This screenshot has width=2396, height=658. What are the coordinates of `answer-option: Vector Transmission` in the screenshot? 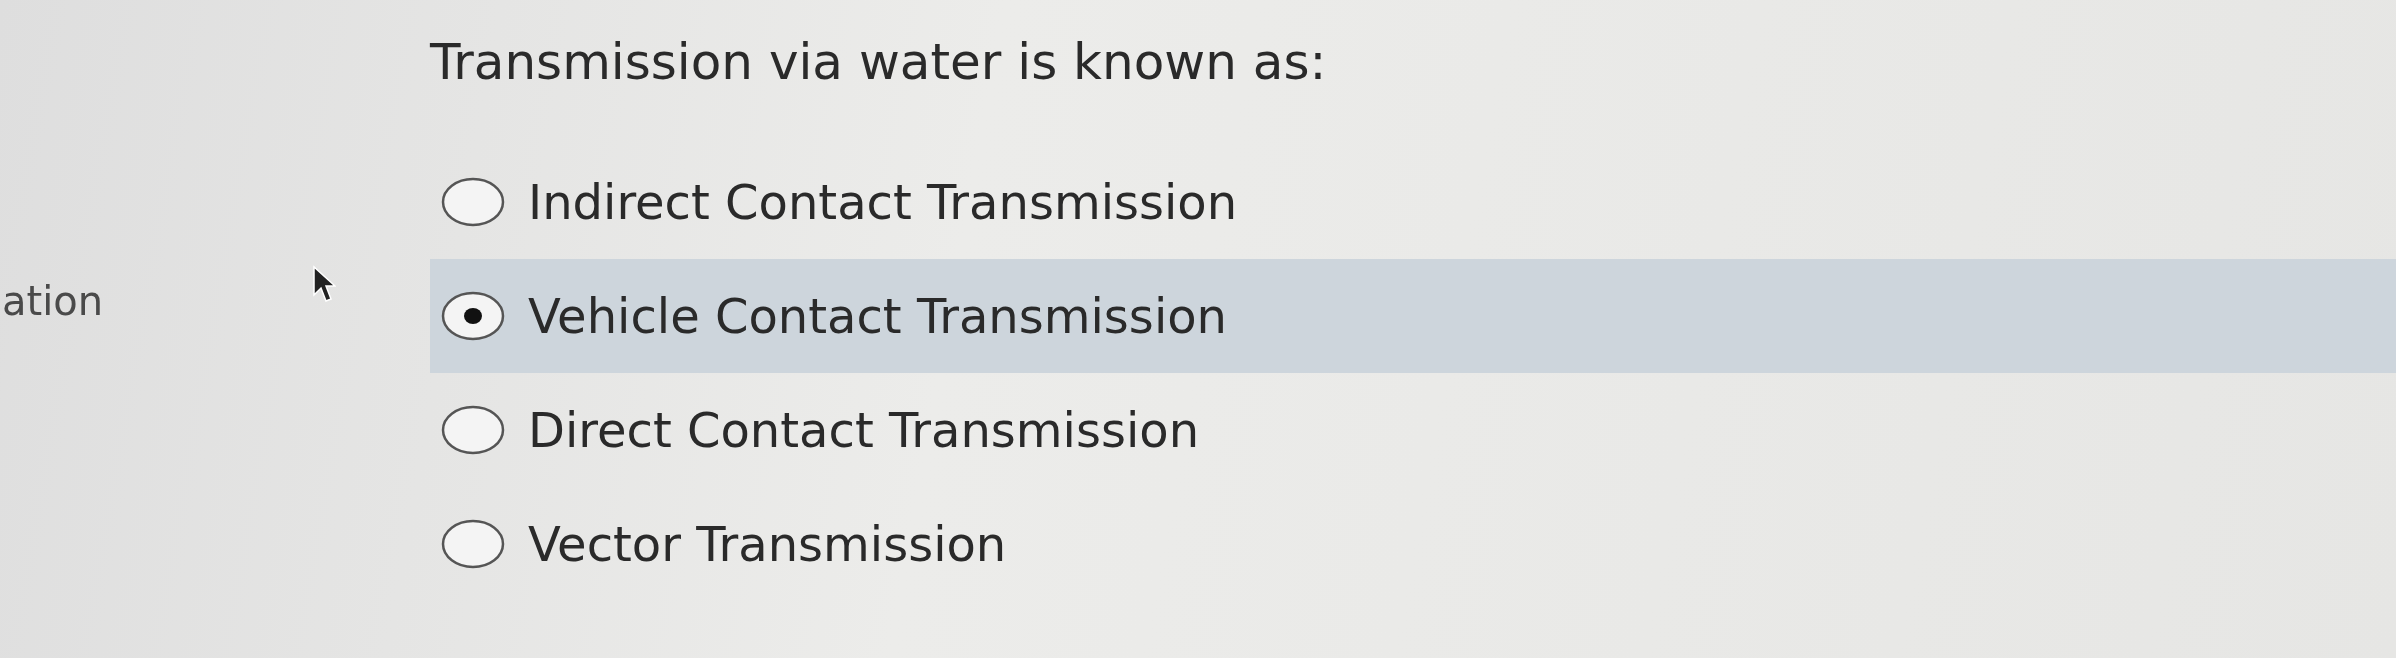 It's located at (1413, 544).